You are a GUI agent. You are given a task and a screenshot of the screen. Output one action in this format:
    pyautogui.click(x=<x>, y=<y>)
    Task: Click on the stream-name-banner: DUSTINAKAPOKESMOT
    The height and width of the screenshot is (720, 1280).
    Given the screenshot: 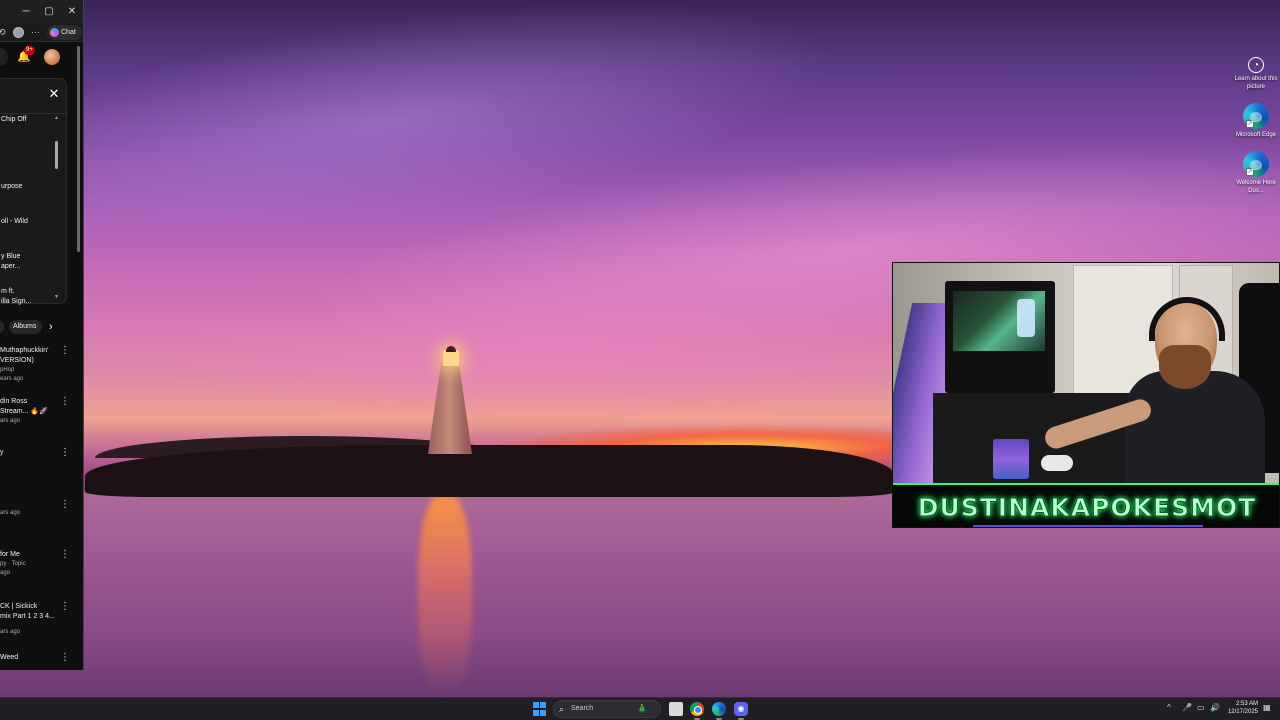 What is the action you would take?
    pyautogui.click(x=1086, y=505)
    